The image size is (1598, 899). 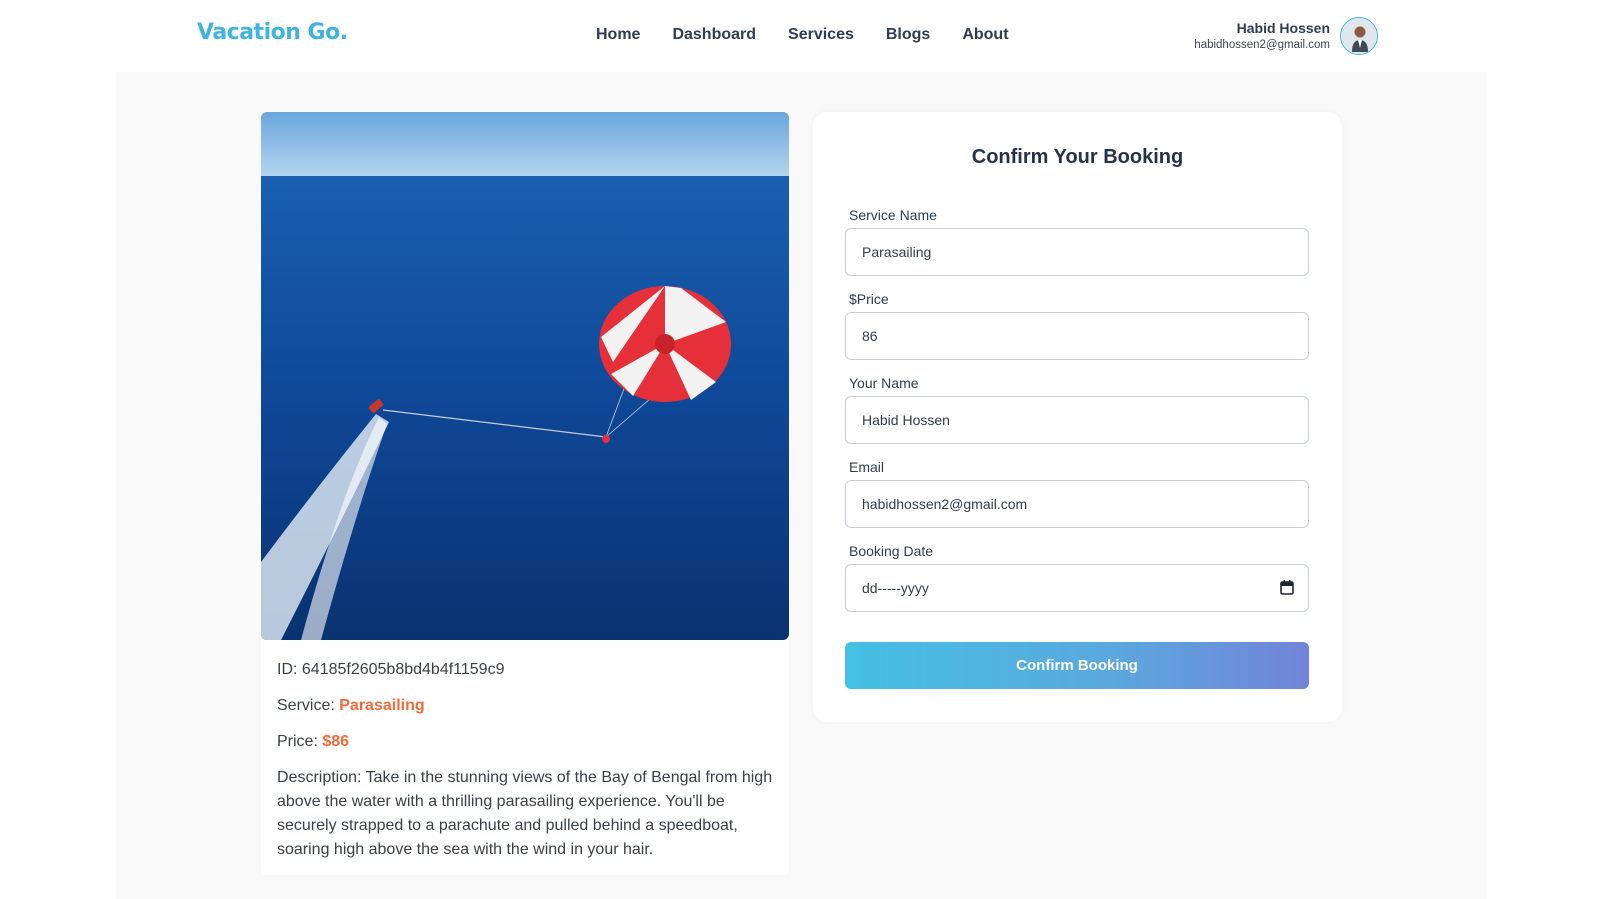 I want to click on service-name-field: Parasailing, so click(x=1077, y=252).